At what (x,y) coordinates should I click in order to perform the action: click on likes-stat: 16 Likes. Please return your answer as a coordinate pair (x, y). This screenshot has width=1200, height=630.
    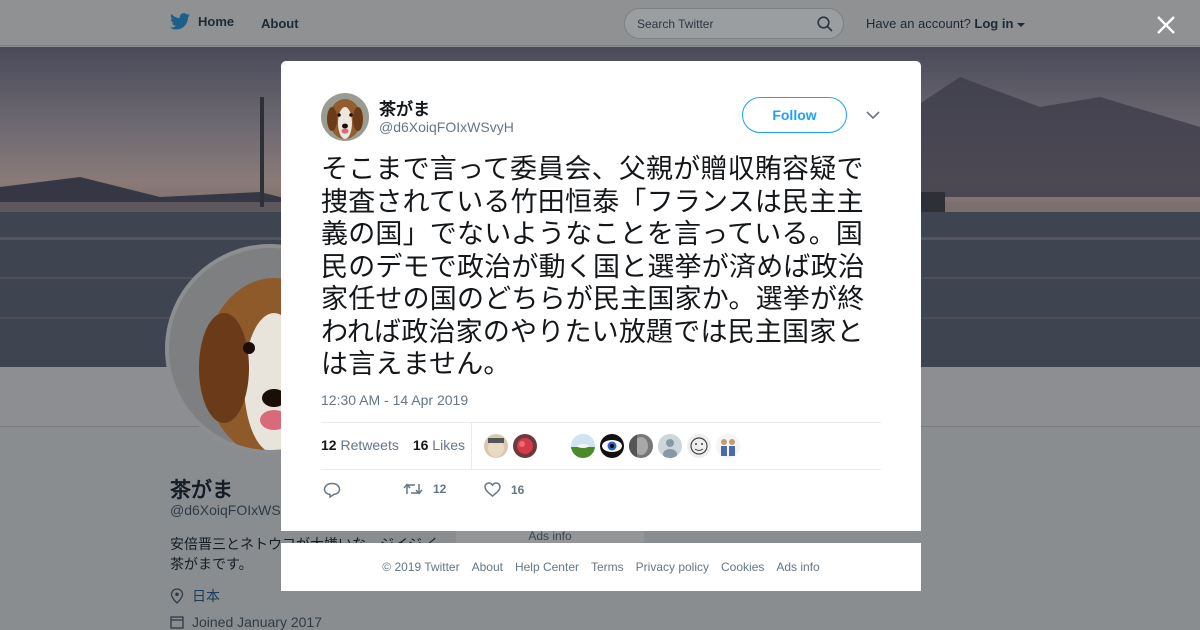
    Looking at the image, I should click on (439, 445).